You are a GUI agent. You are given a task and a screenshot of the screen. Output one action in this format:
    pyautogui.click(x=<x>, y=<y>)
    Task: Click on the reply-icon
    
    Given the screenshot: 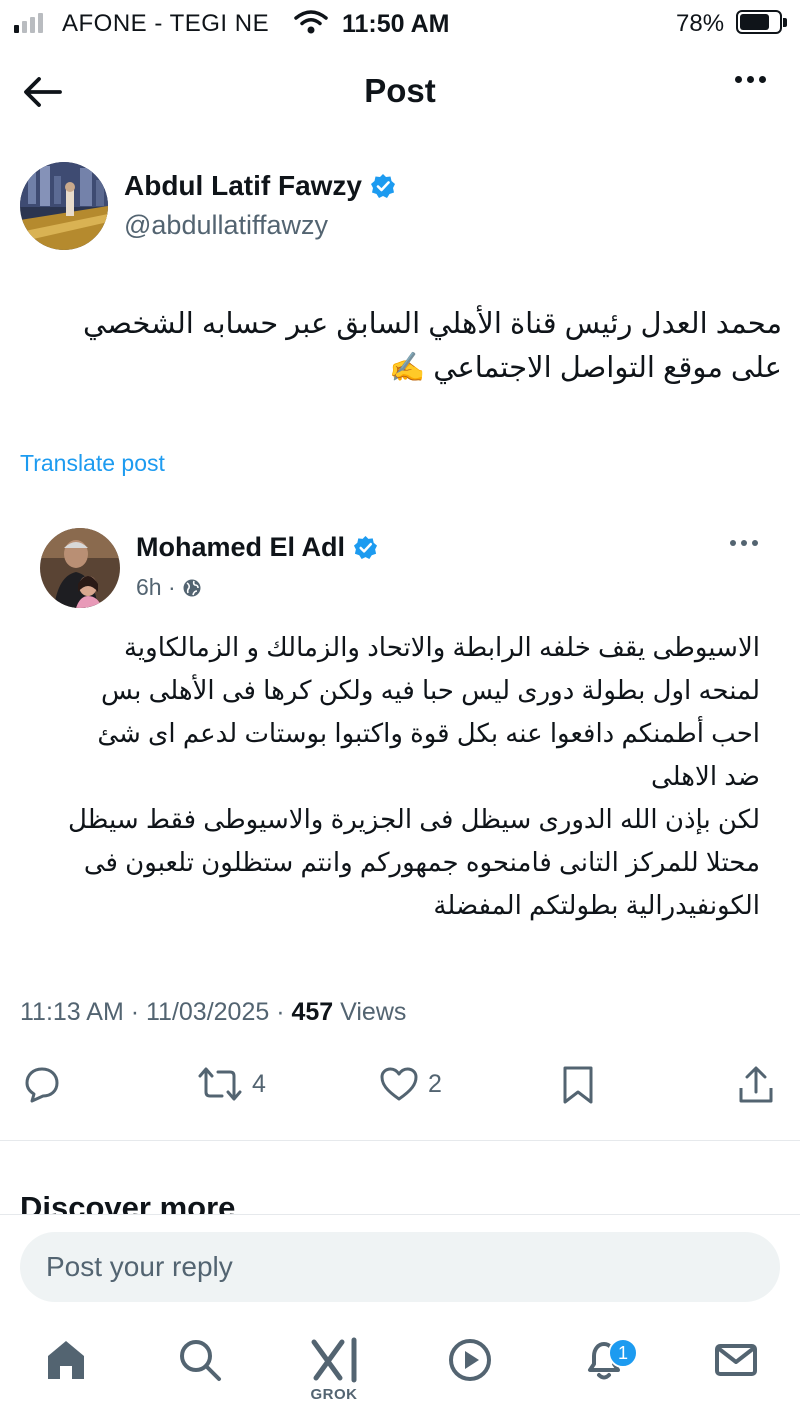 What is the action you would take?
    pyautogui.click(x=42, y=1085)
    